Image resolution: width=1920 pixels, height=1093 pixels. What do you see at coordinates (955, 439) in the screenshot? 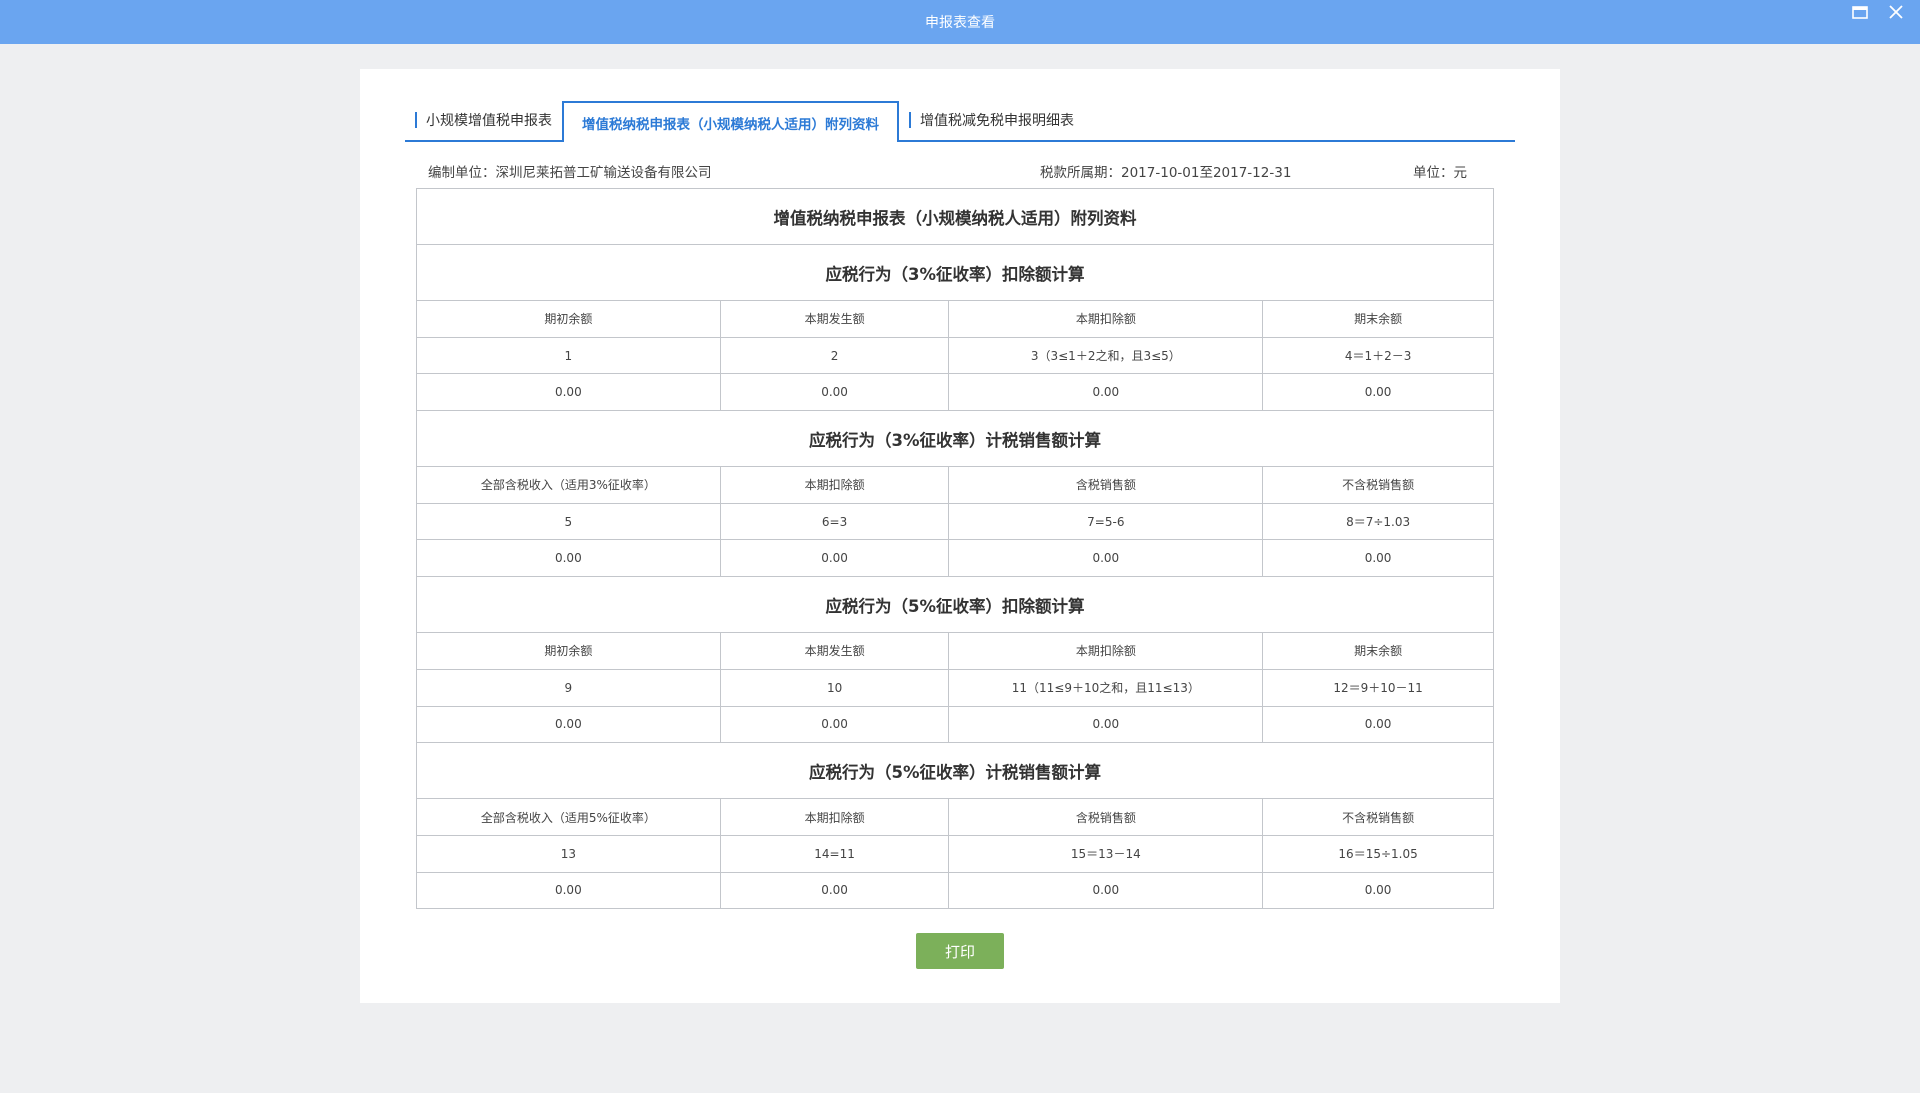
I see `section-heading: 应税行为（3%征收率）计税销售额计算` at bounding box center [955, 439].